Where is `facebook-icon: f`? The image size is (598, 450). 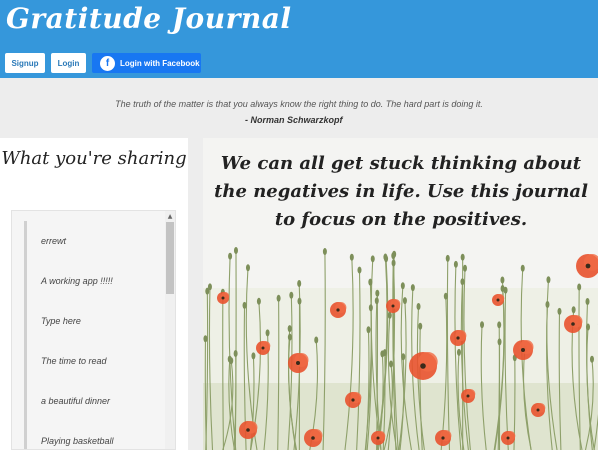
facebook-icon: f is located at coordinates (107, 63).